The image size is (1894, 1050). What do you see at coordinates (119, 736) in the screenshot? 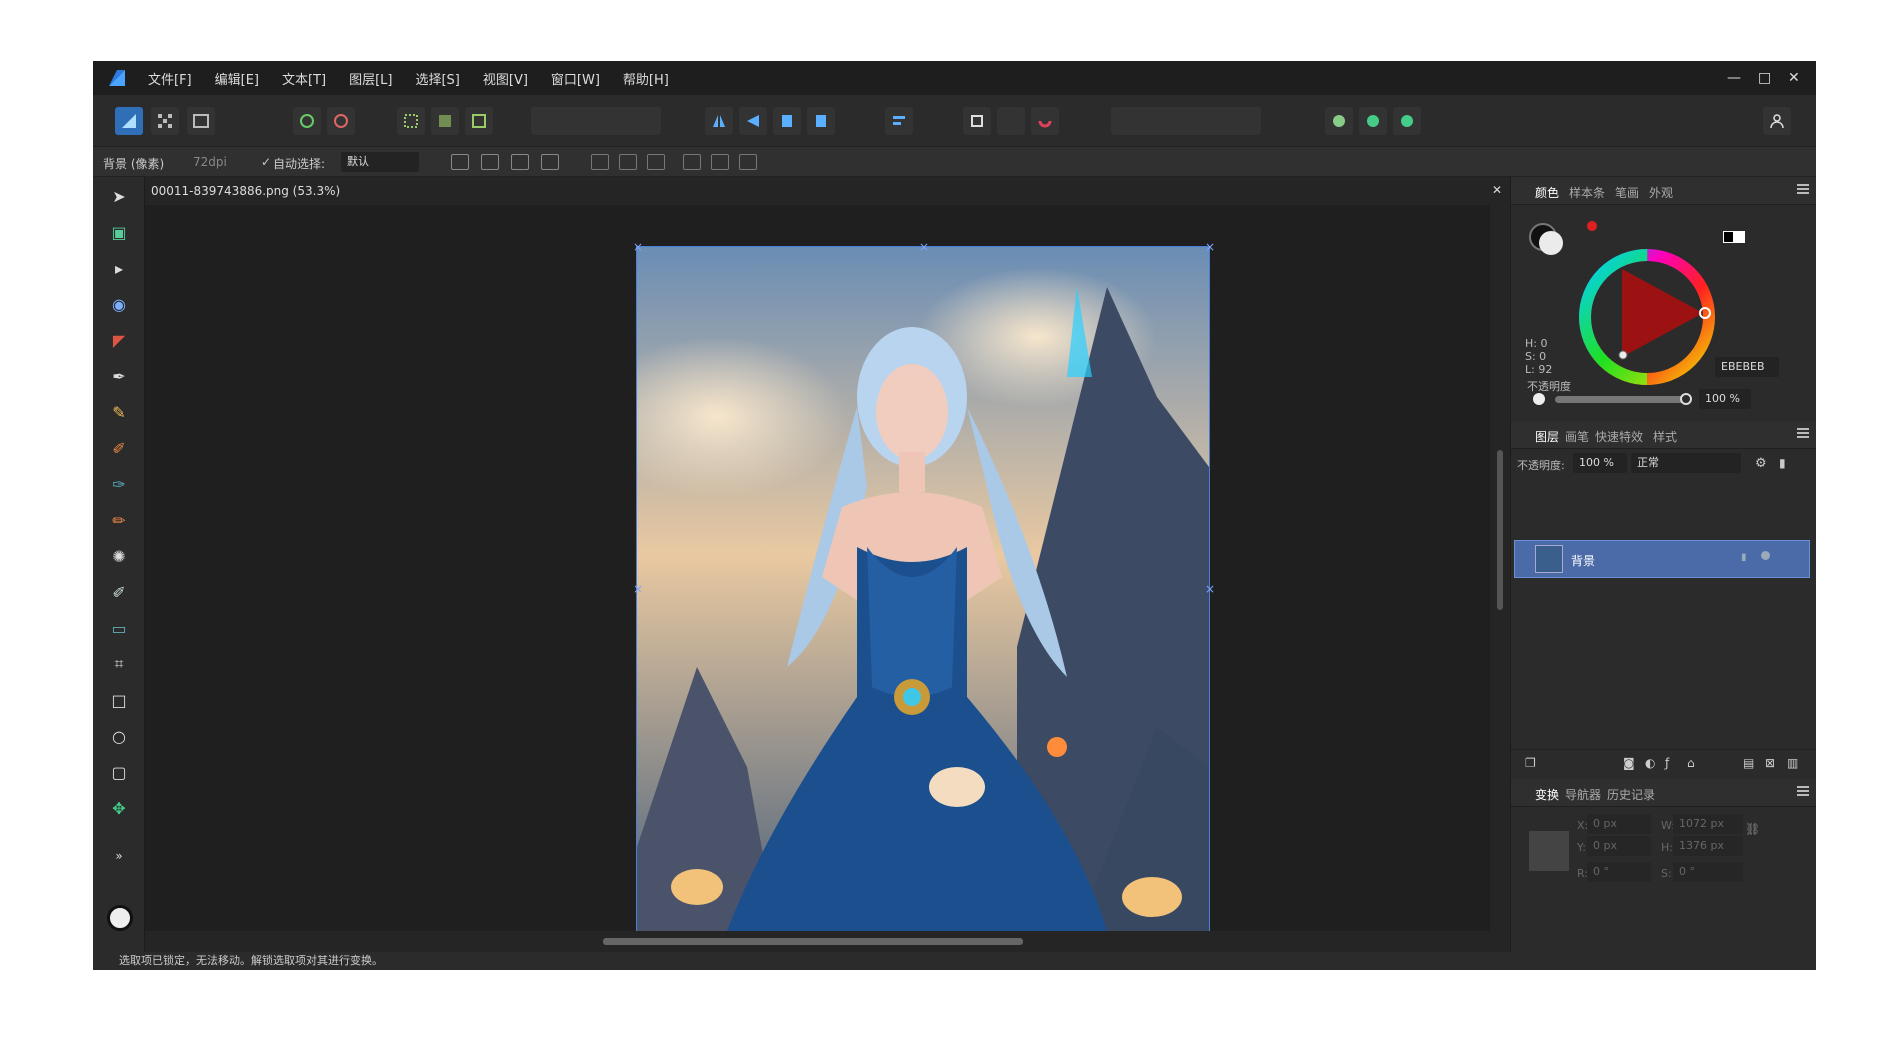
I see `ellipse-tool-icon: ○` at bounding box center [119, 736].